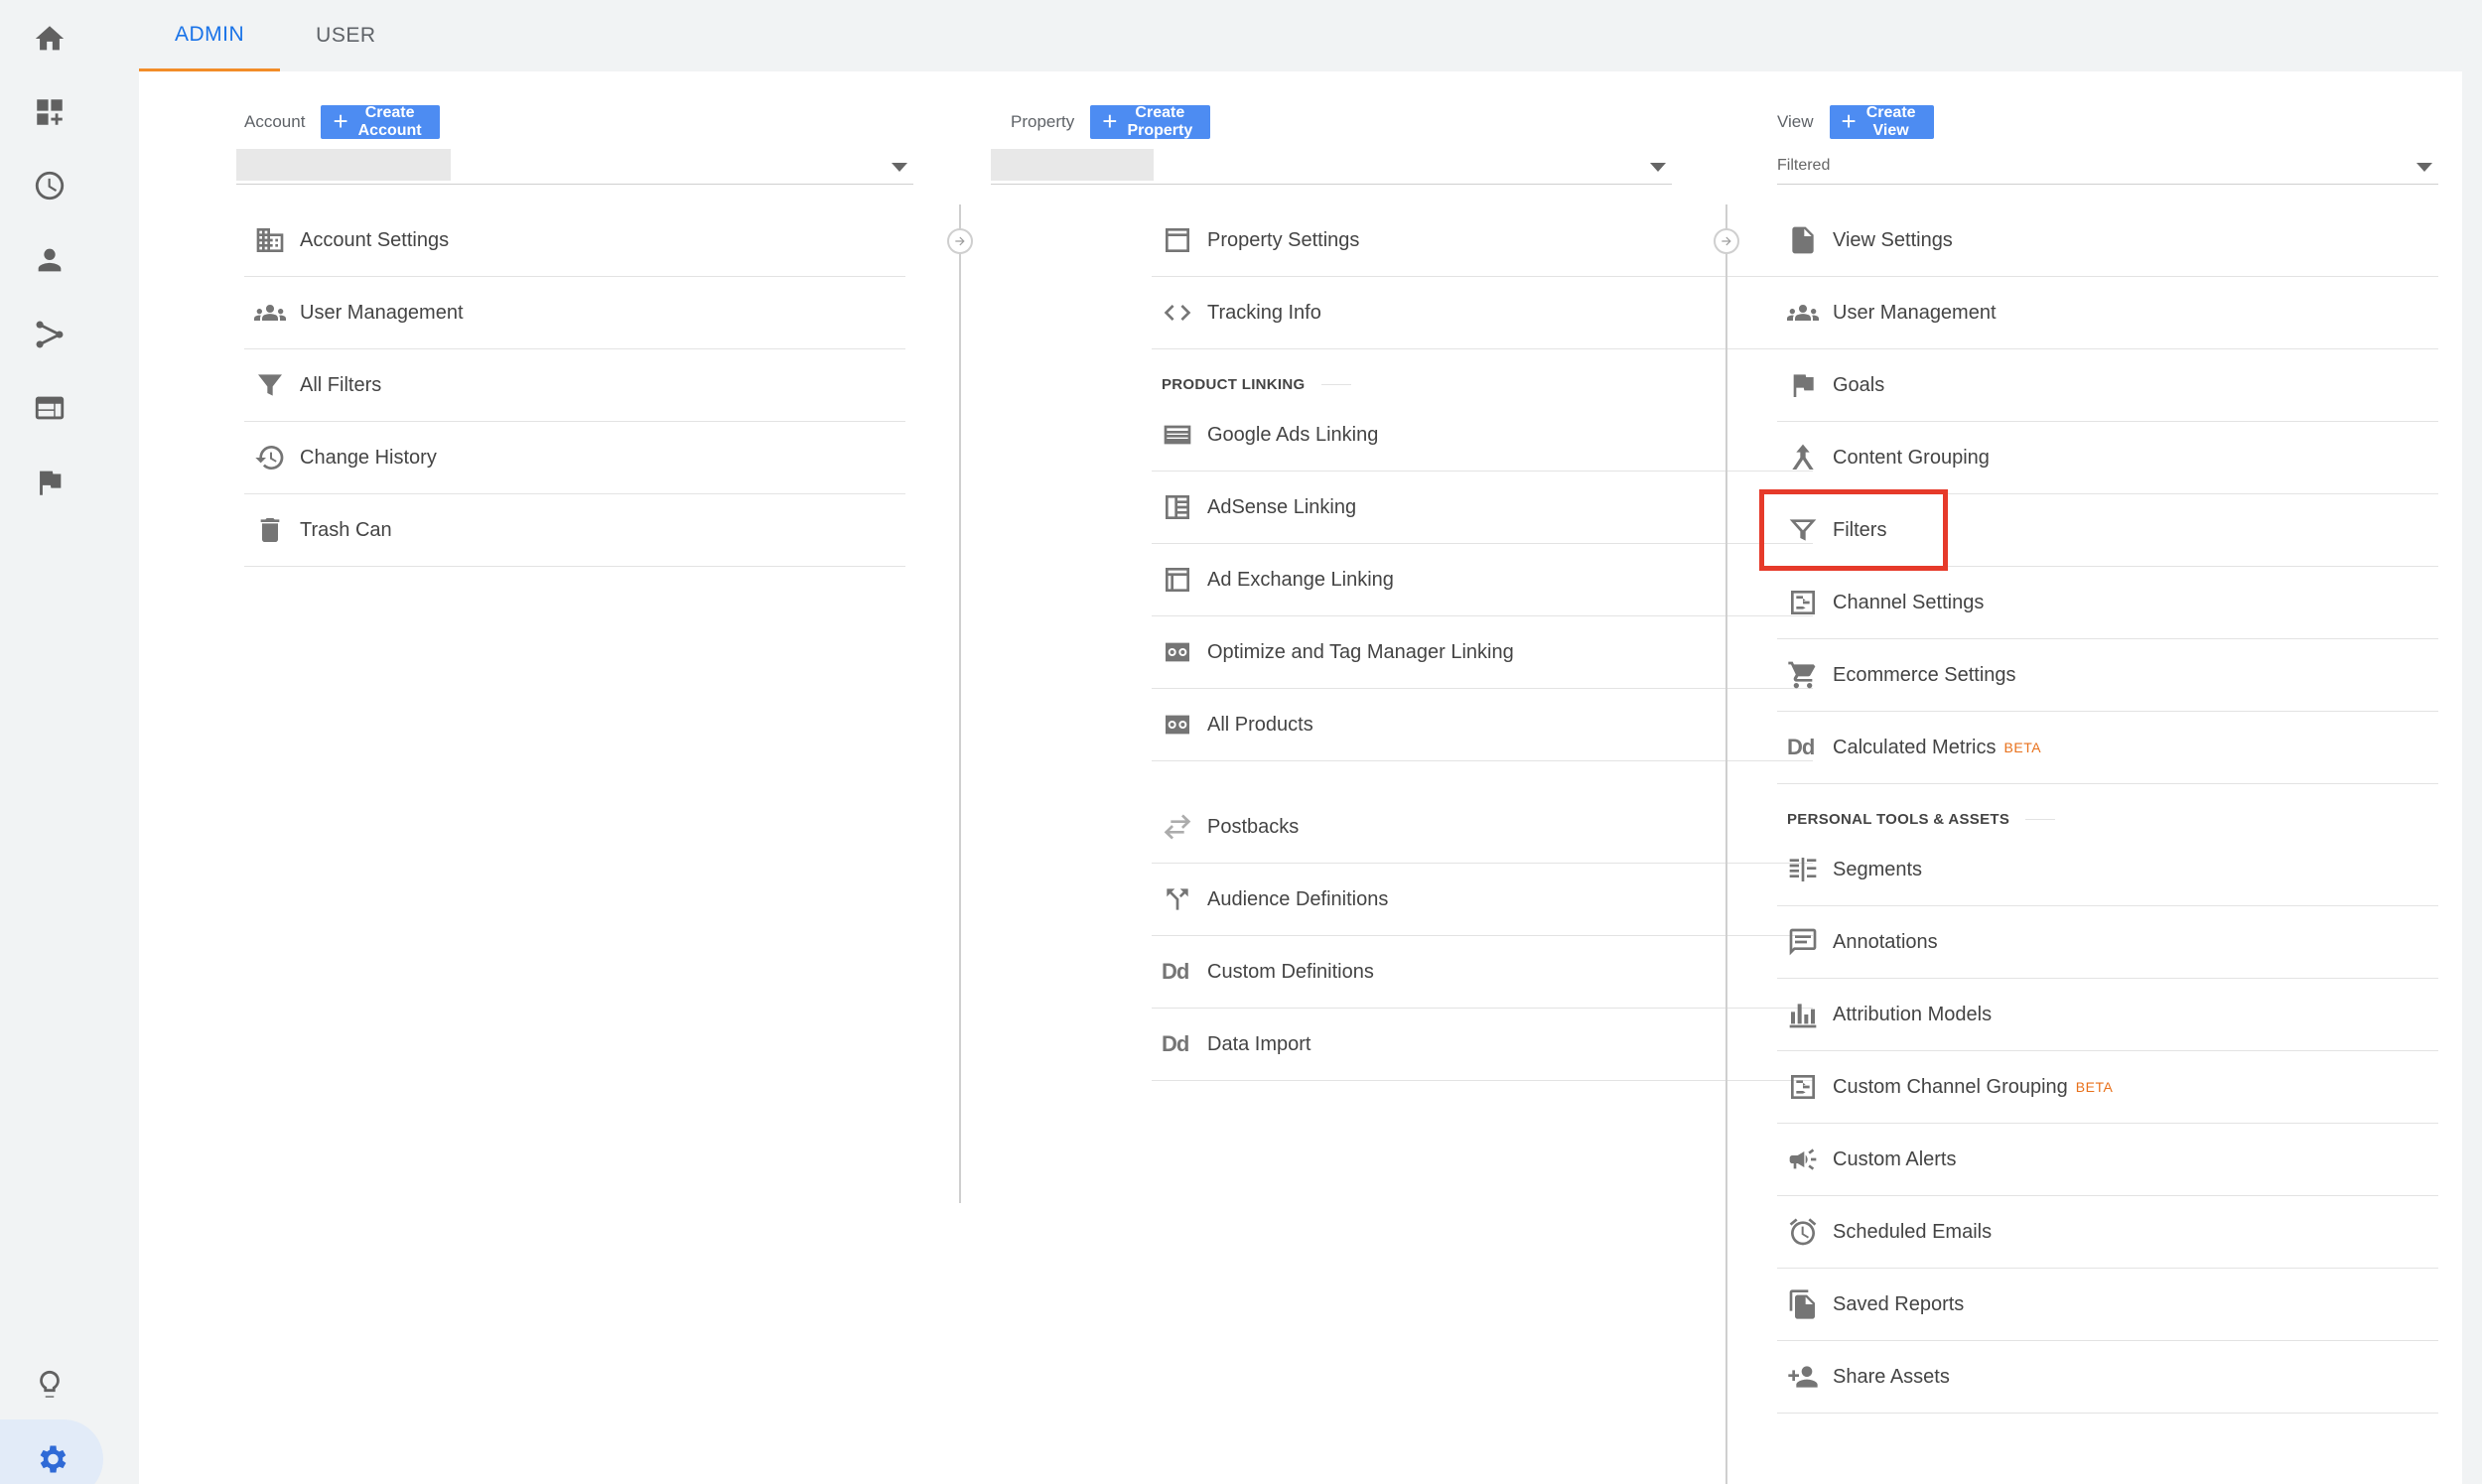 The image size is (2482, 1484). I want to click on account-settings-item: Account Settings, so click(574, 240).